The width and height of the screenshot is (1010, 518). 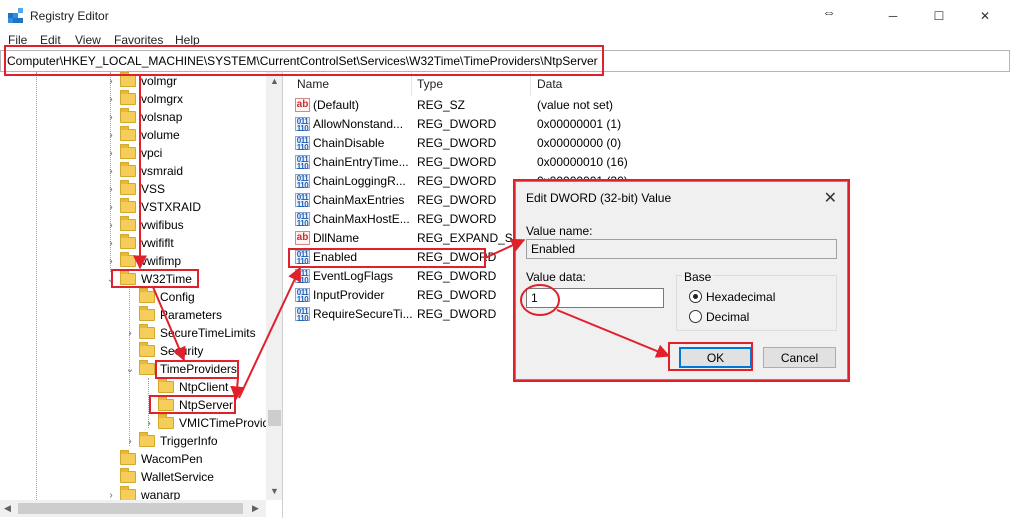 What do you see at coordinates (154, 459) in the screenshot?
I see `tree-item-wacompen: WacomPen` at bounding box center [154, 459].